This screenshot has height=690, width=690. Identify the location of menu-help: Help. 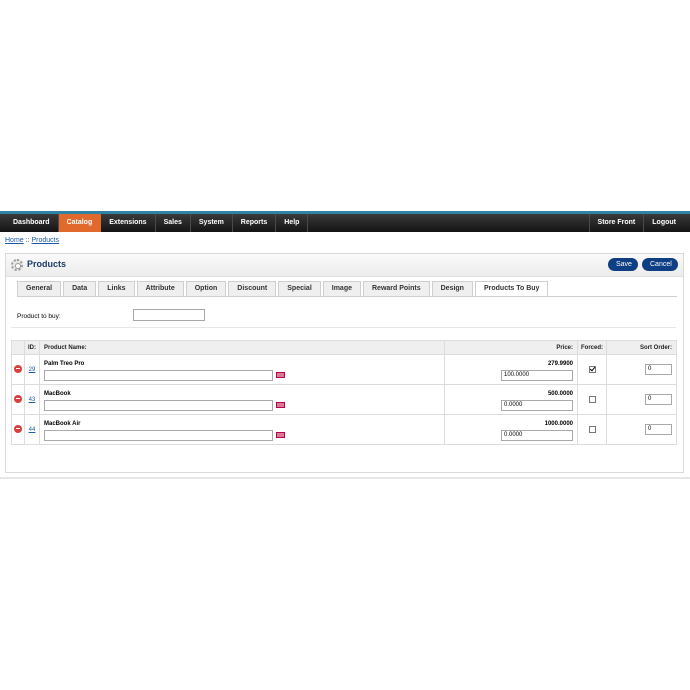
(292, 223).